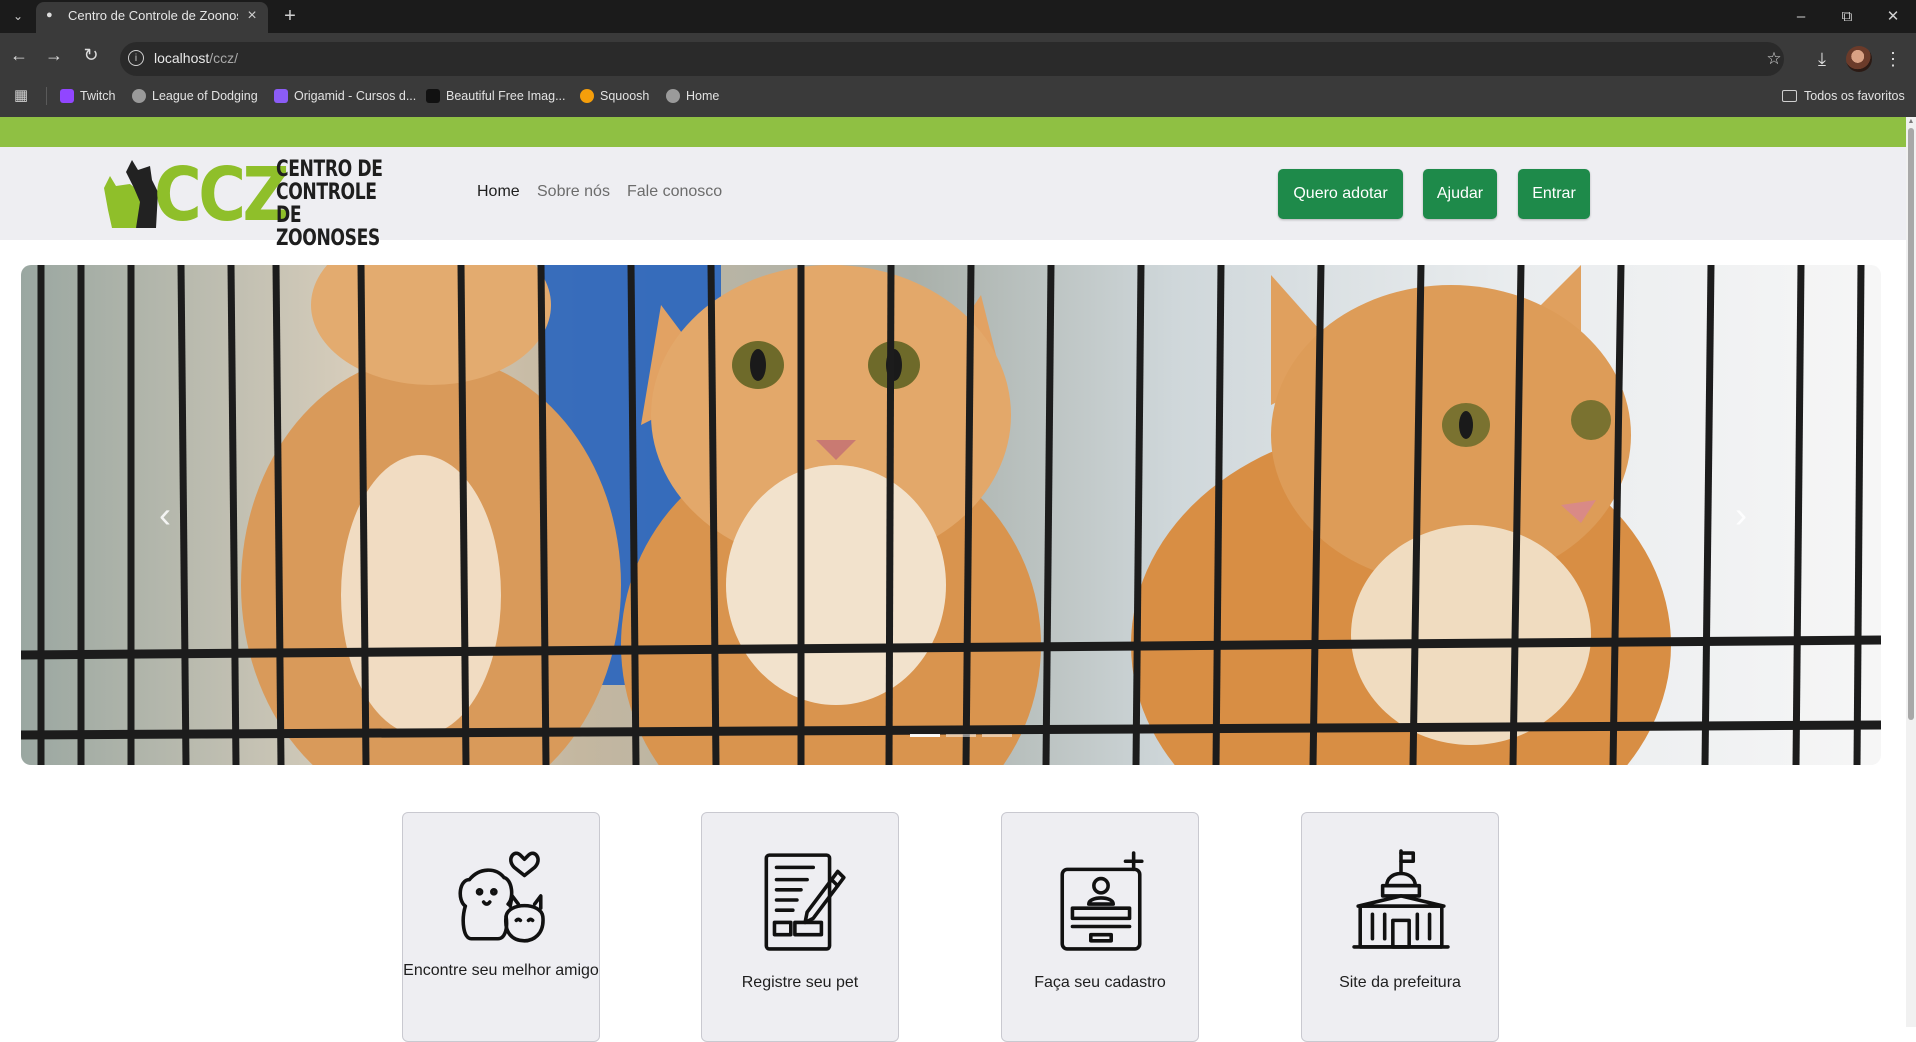 The height and width of the screenshot is (1042, 1916). Describe the element at coordinates (1822, 59) in the screenshot. I see `download-icon: ⤓` at that location.